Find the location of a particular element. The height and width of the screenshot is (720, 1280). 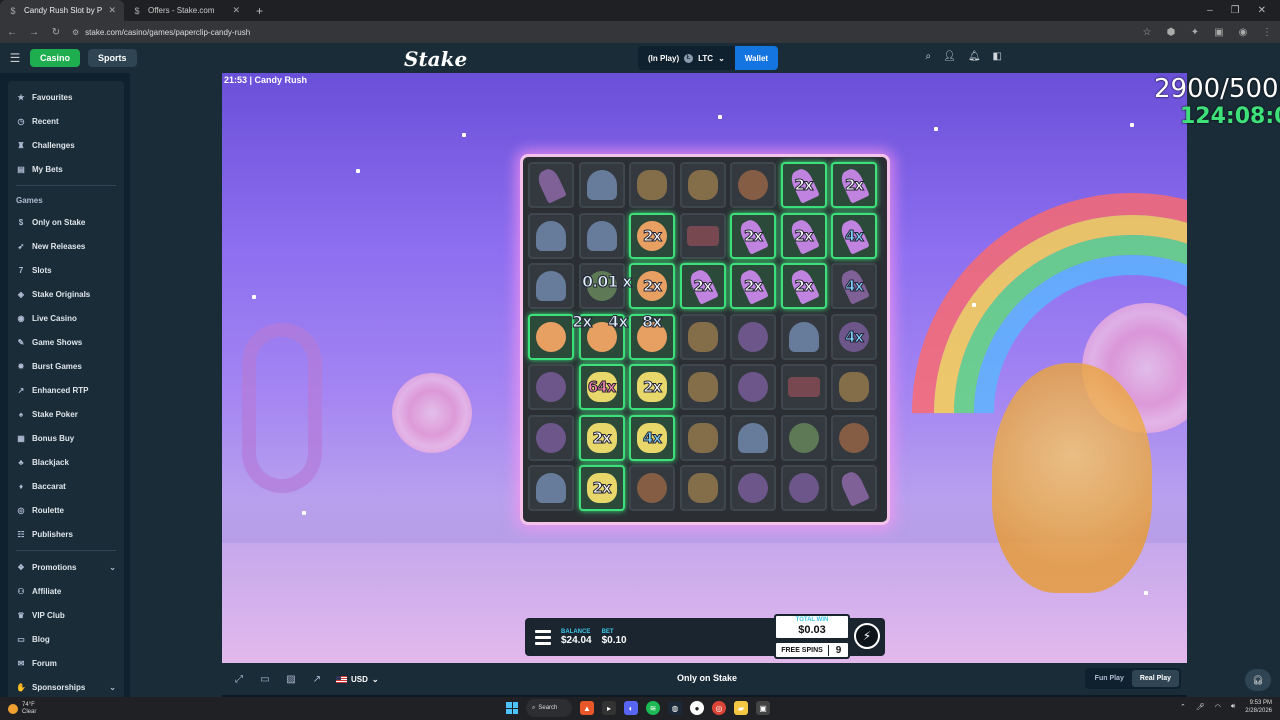

sidebar-item-only-on-stake: $ Only on Stake is located at coordinates (66, 222).